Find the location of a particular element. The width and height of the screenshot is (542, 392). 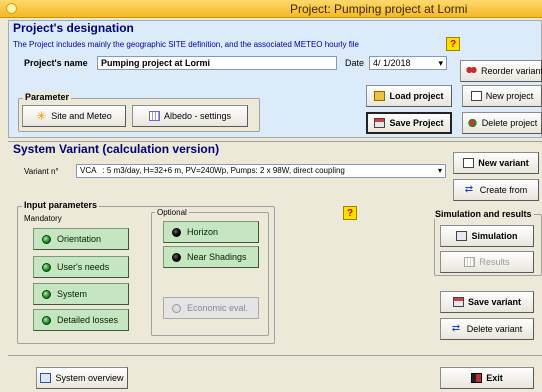

albedo-label: Albedo - settings is located at coordinates (197, 116).